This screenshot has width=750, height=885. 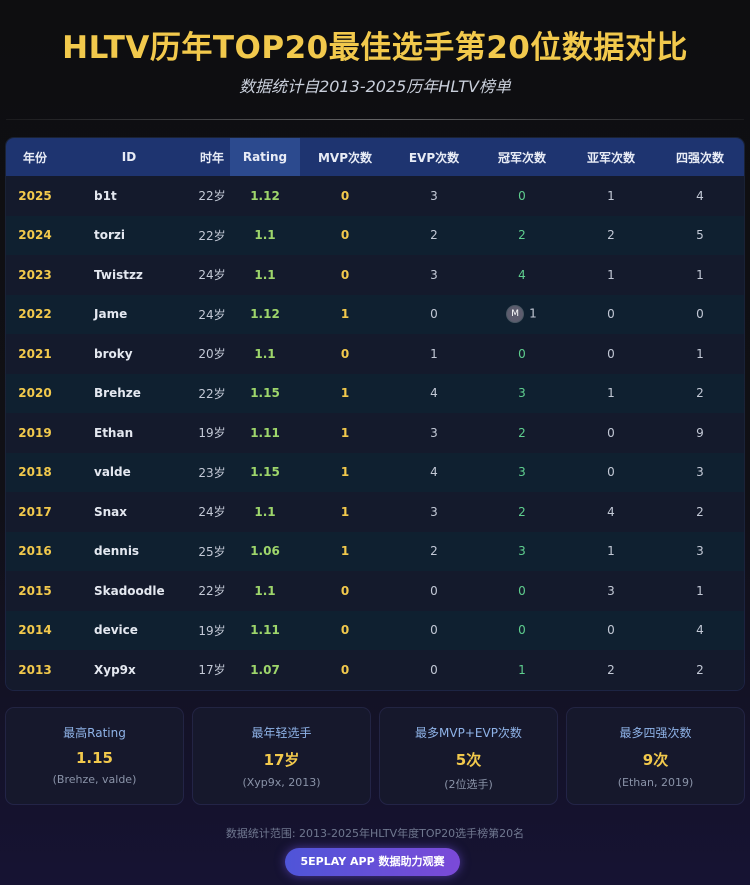 What do you see at coordinates (468, 784) in the screenshot?
I see `stat-detail: (2位选手)` at bounding box center [468, 784].